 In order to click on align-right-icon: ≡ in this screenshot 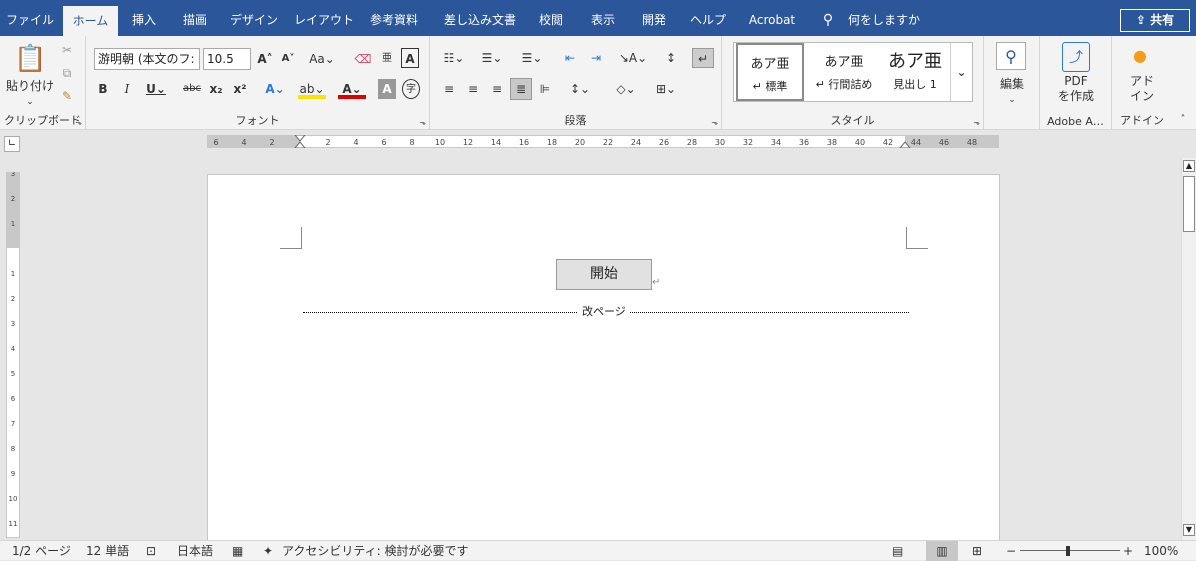, I will do `click(497, 89)`.